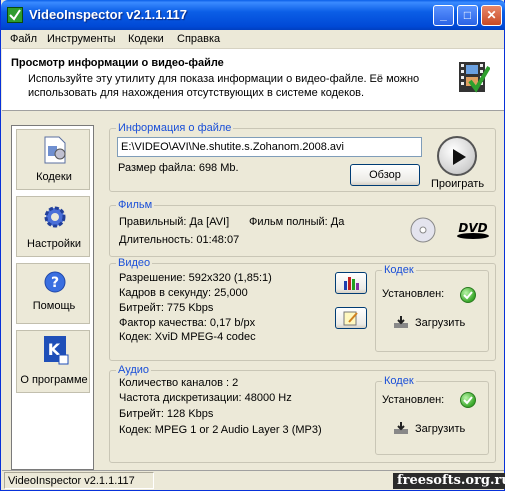 The width and height of the screenshot is (505, 491). What do you see at coordinates (134, 370) in the screenshot?
I see `audio-title: Аудио` at bounding box center [134, 370].